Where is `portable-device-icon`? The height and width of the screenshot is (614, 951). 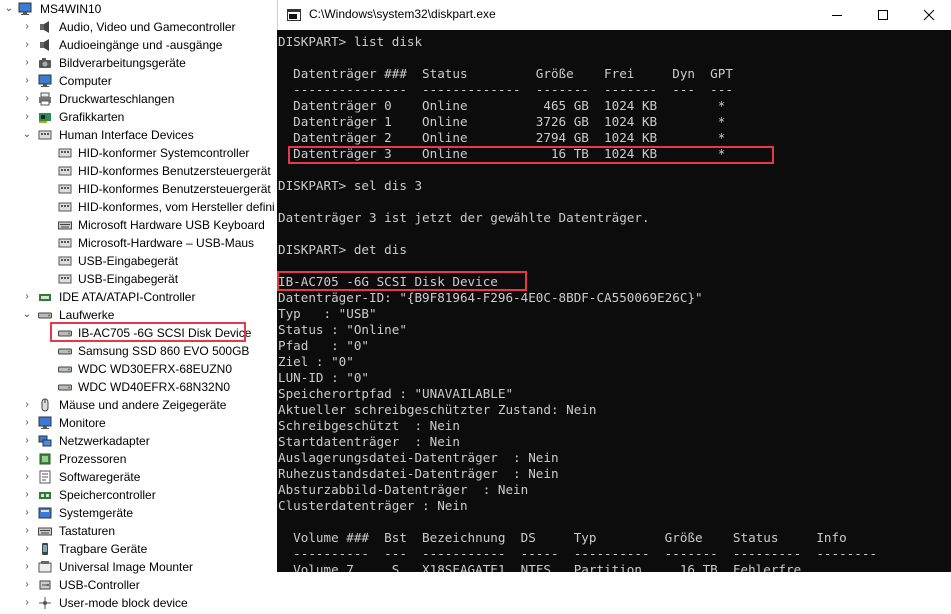
portable-device-icon is located at coordinates (45, 549).